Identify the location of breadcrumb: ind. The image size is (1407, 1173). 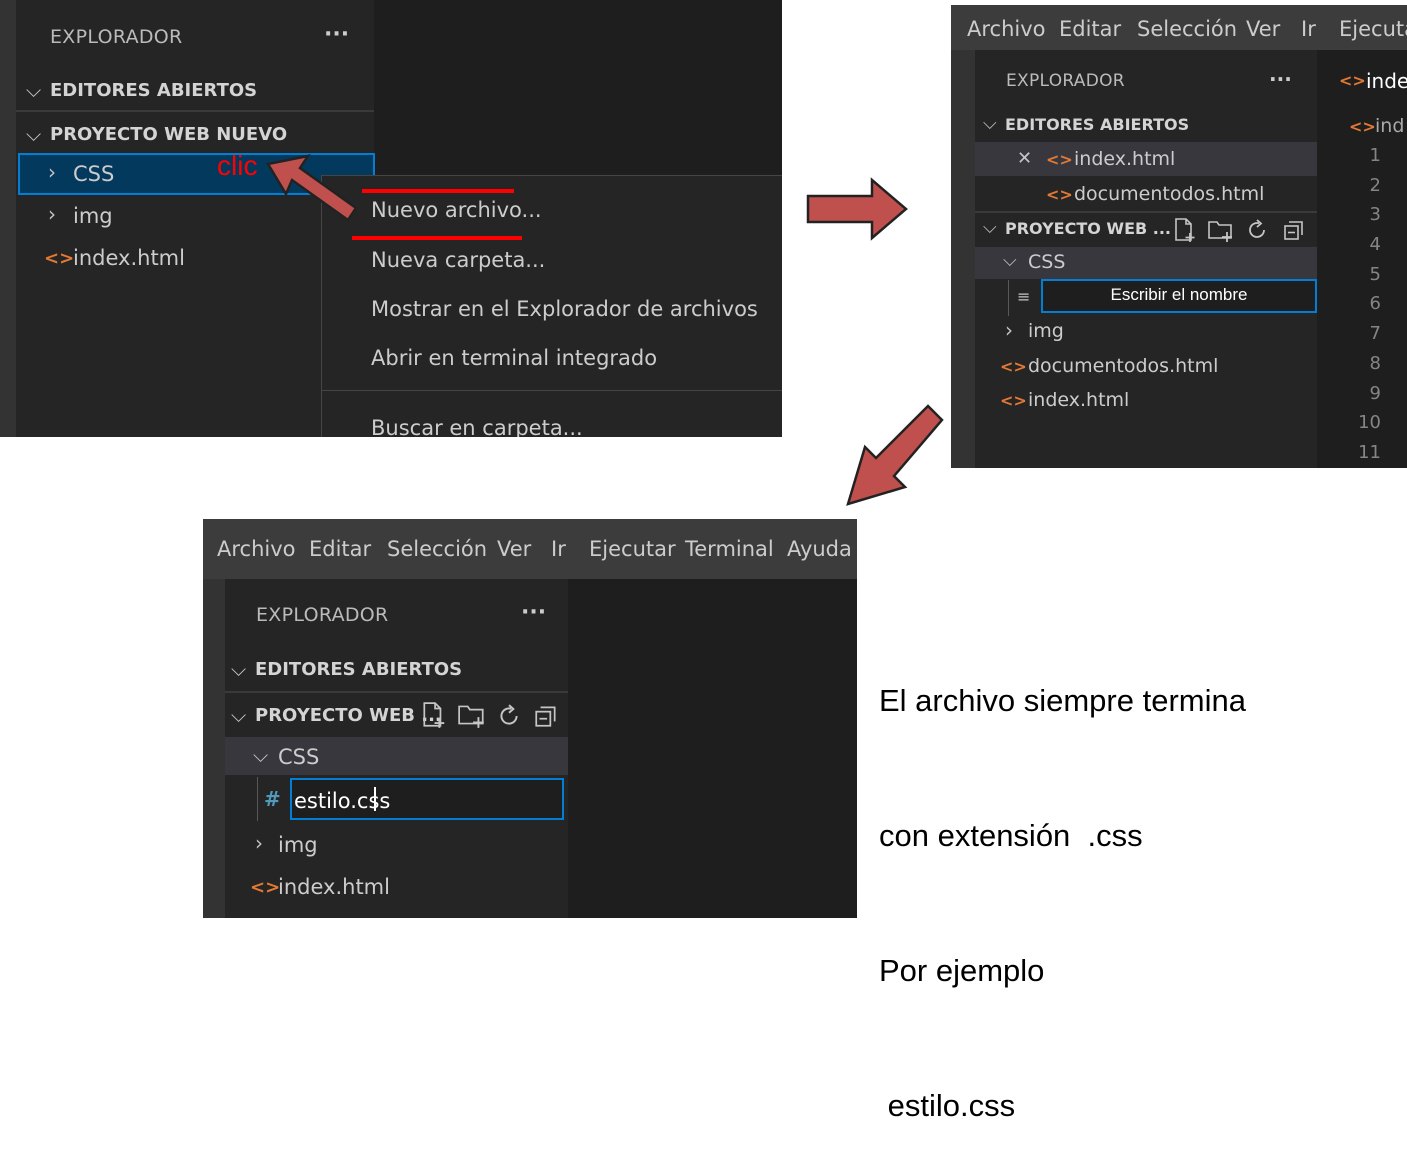
(1389, 126).